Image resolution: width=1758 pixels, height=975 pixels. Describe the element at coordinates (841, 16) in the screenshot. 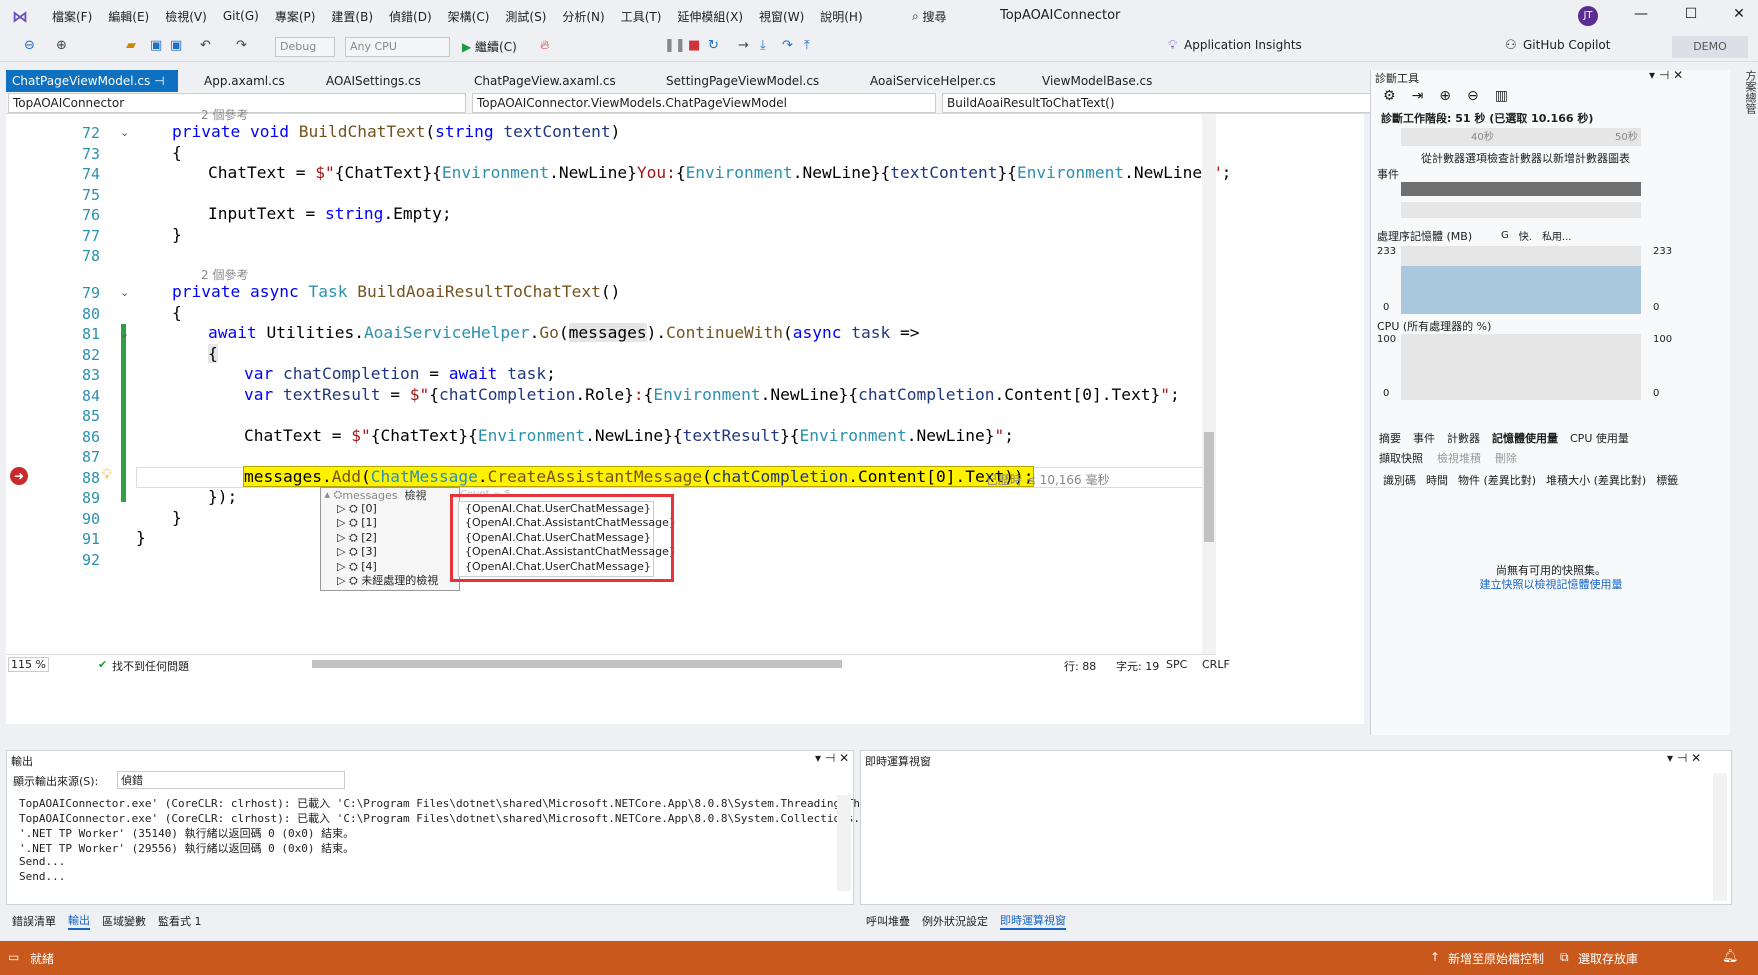

I see `menu-help: 說明(H)` at that location.